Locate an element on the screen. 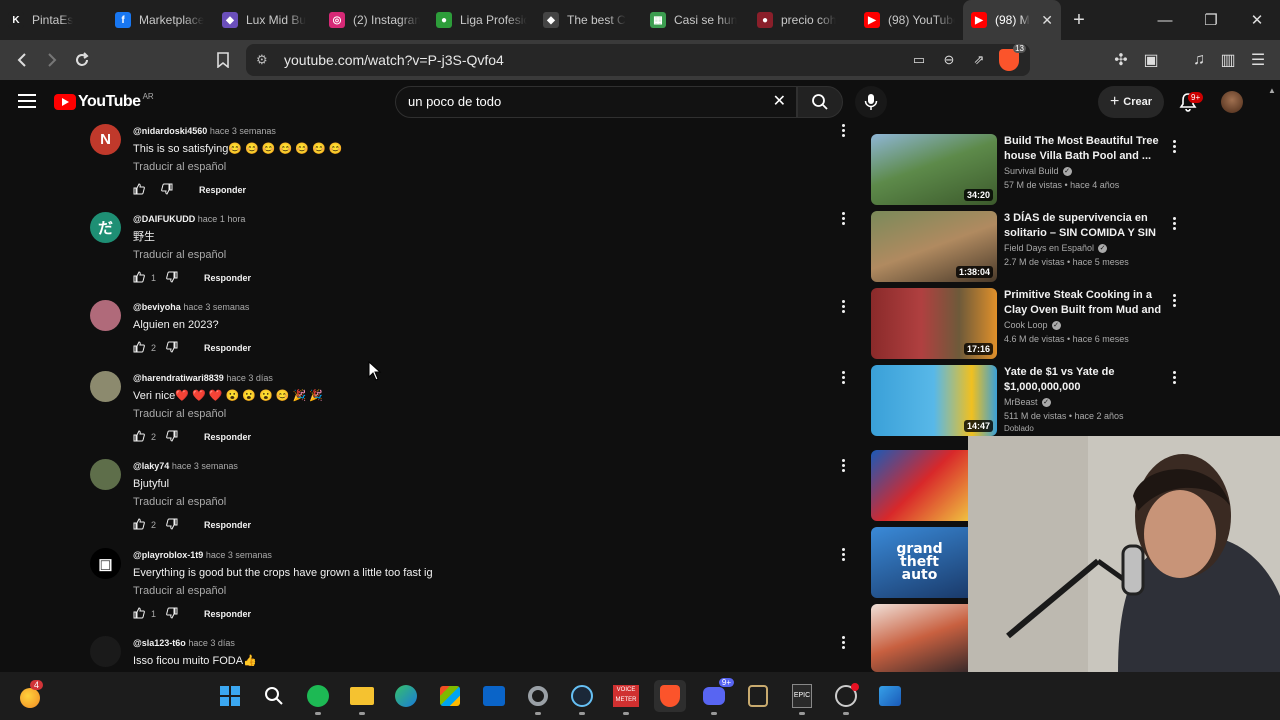 The image size is (1280, 720). edge-icon is located at coordinates (406, 696).